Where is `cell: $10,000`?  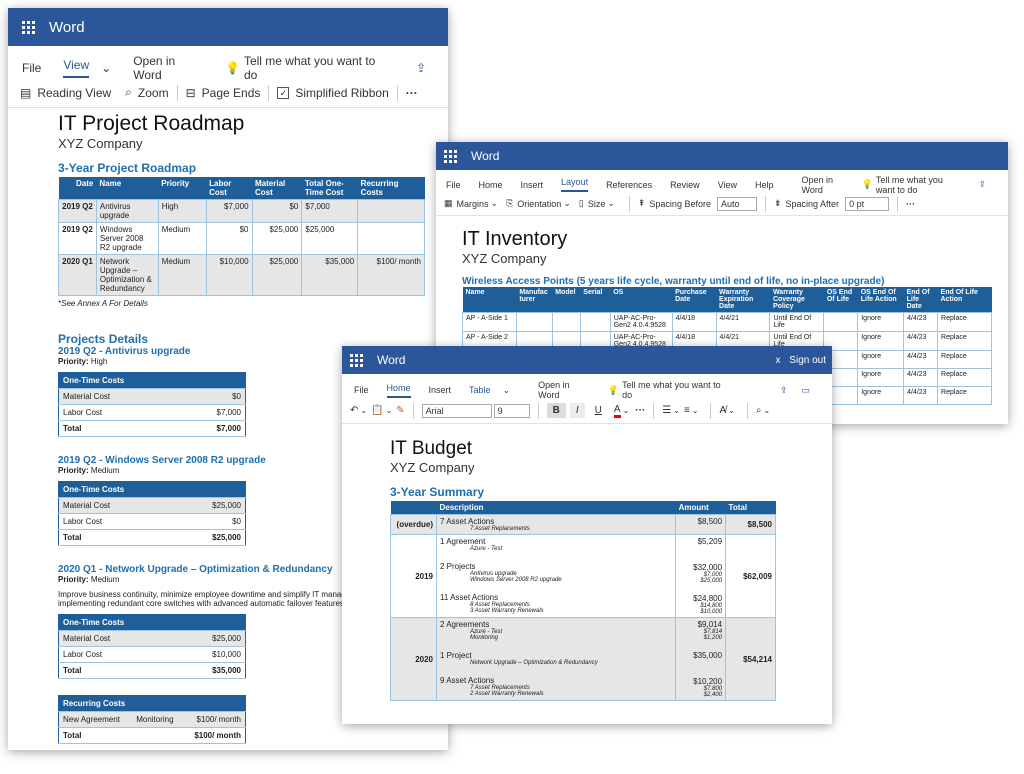 cell: $10,000 is located at coordinates (229, 275).